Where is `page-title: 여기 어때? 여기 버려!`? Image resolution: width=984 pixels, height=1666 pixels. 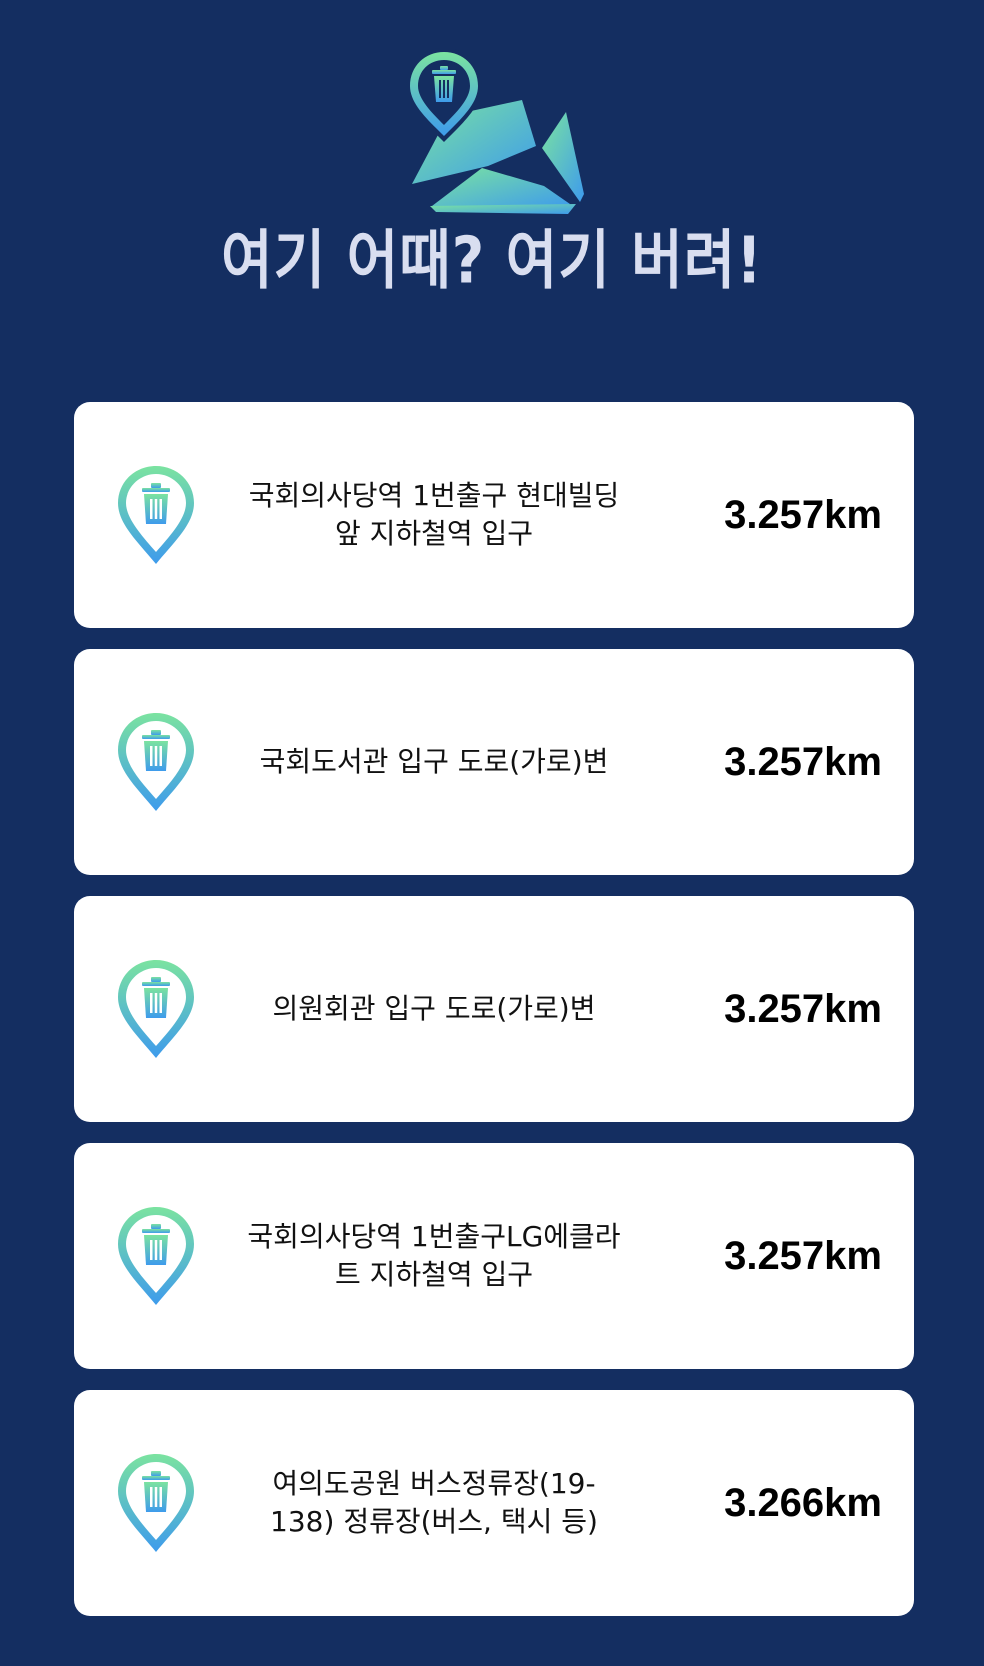 page-title: 여기 어때? 여기 버려! is located at coordinates (492, 261).